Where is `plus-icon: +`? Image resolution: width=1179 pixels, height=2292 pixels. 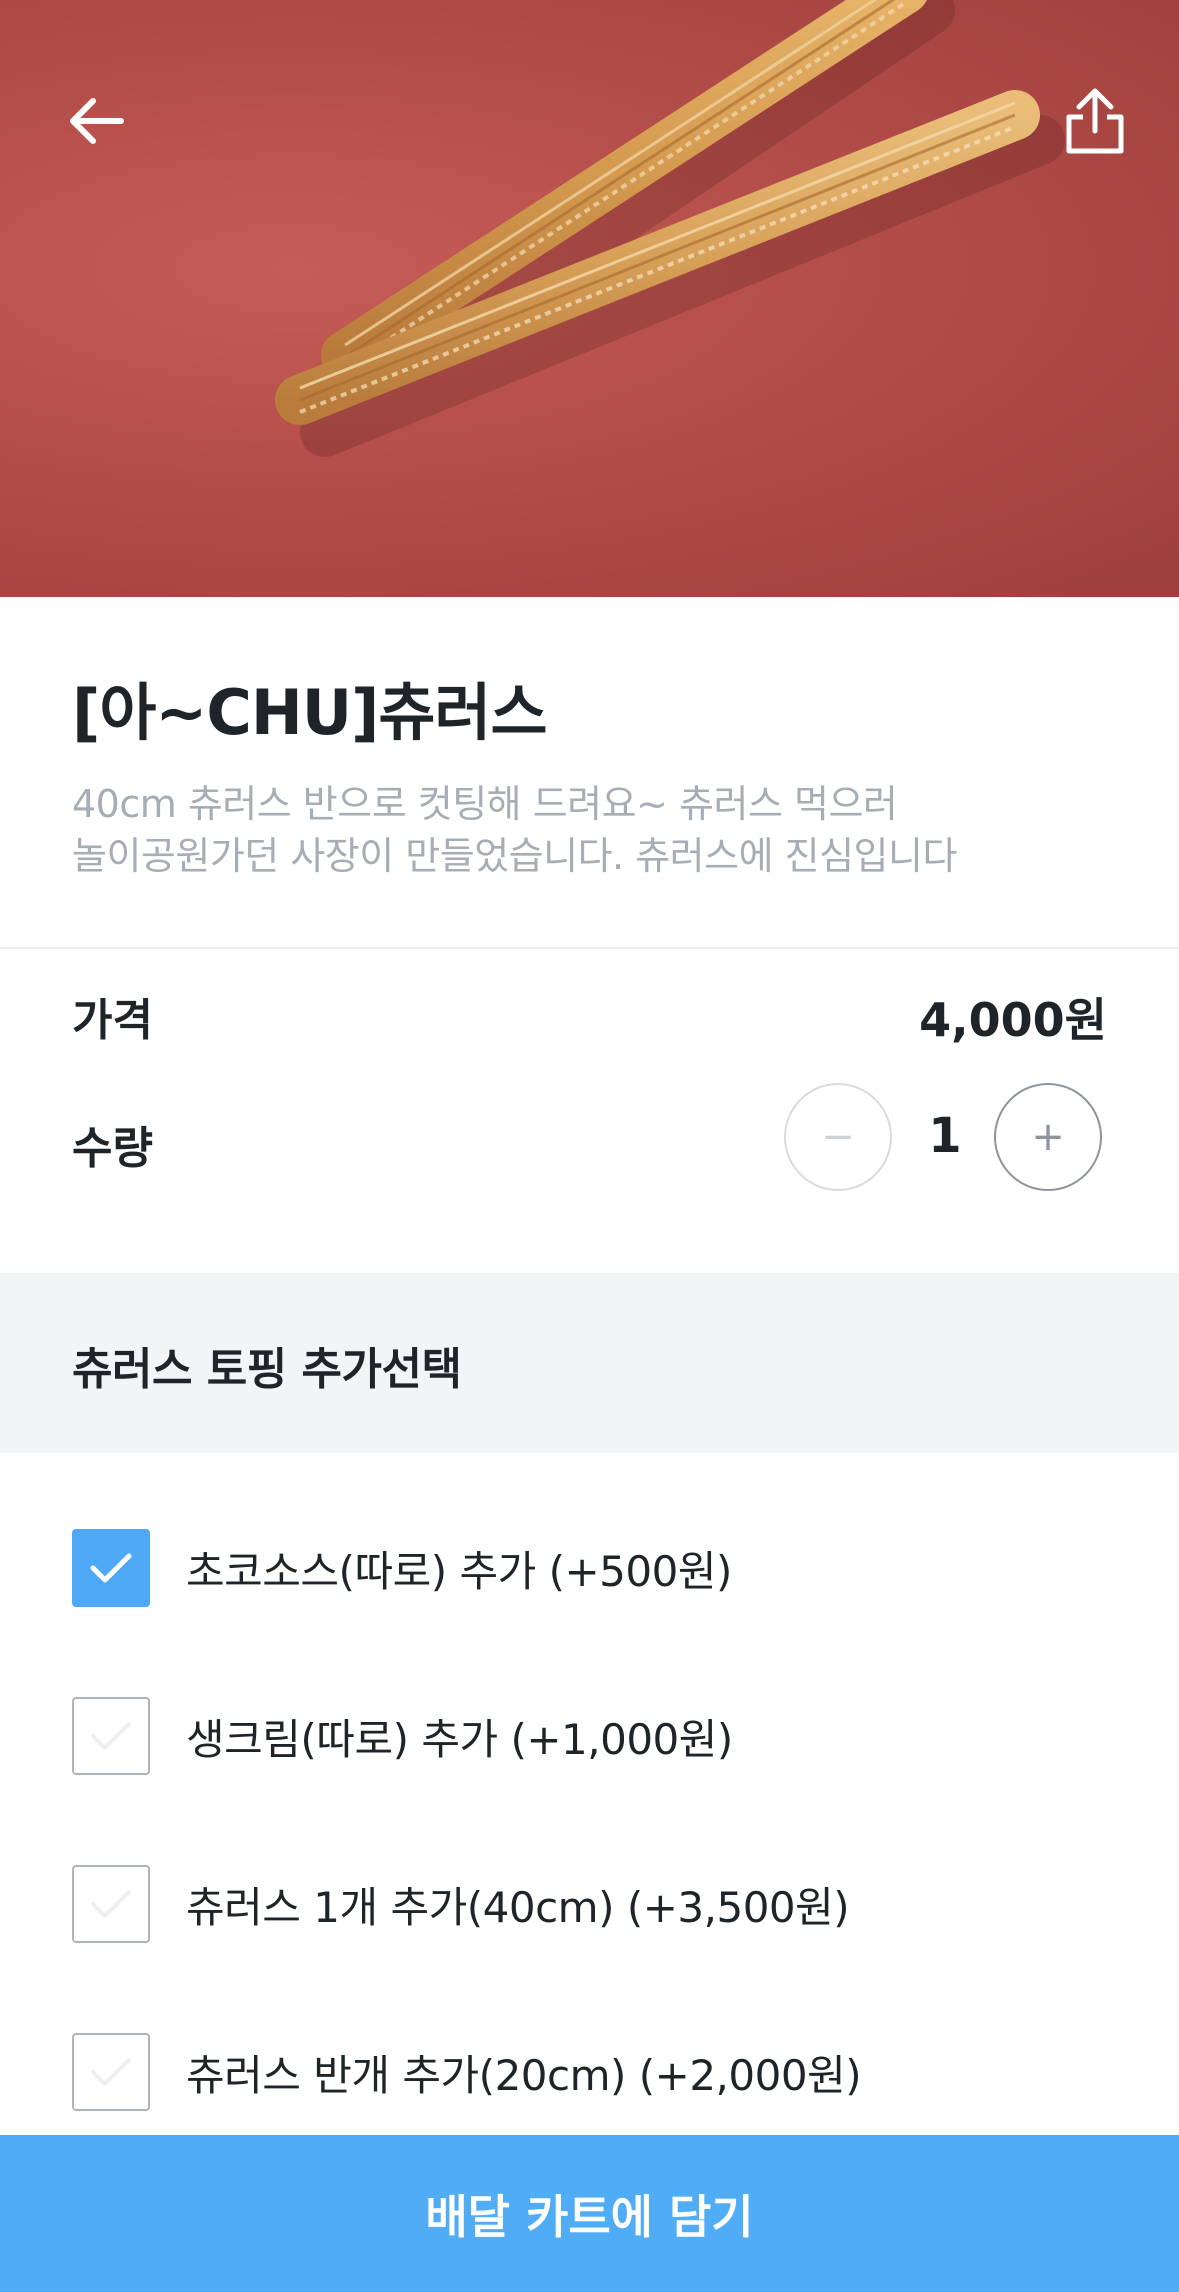
plus-icon: + is located at coordinates (1048, 1137).